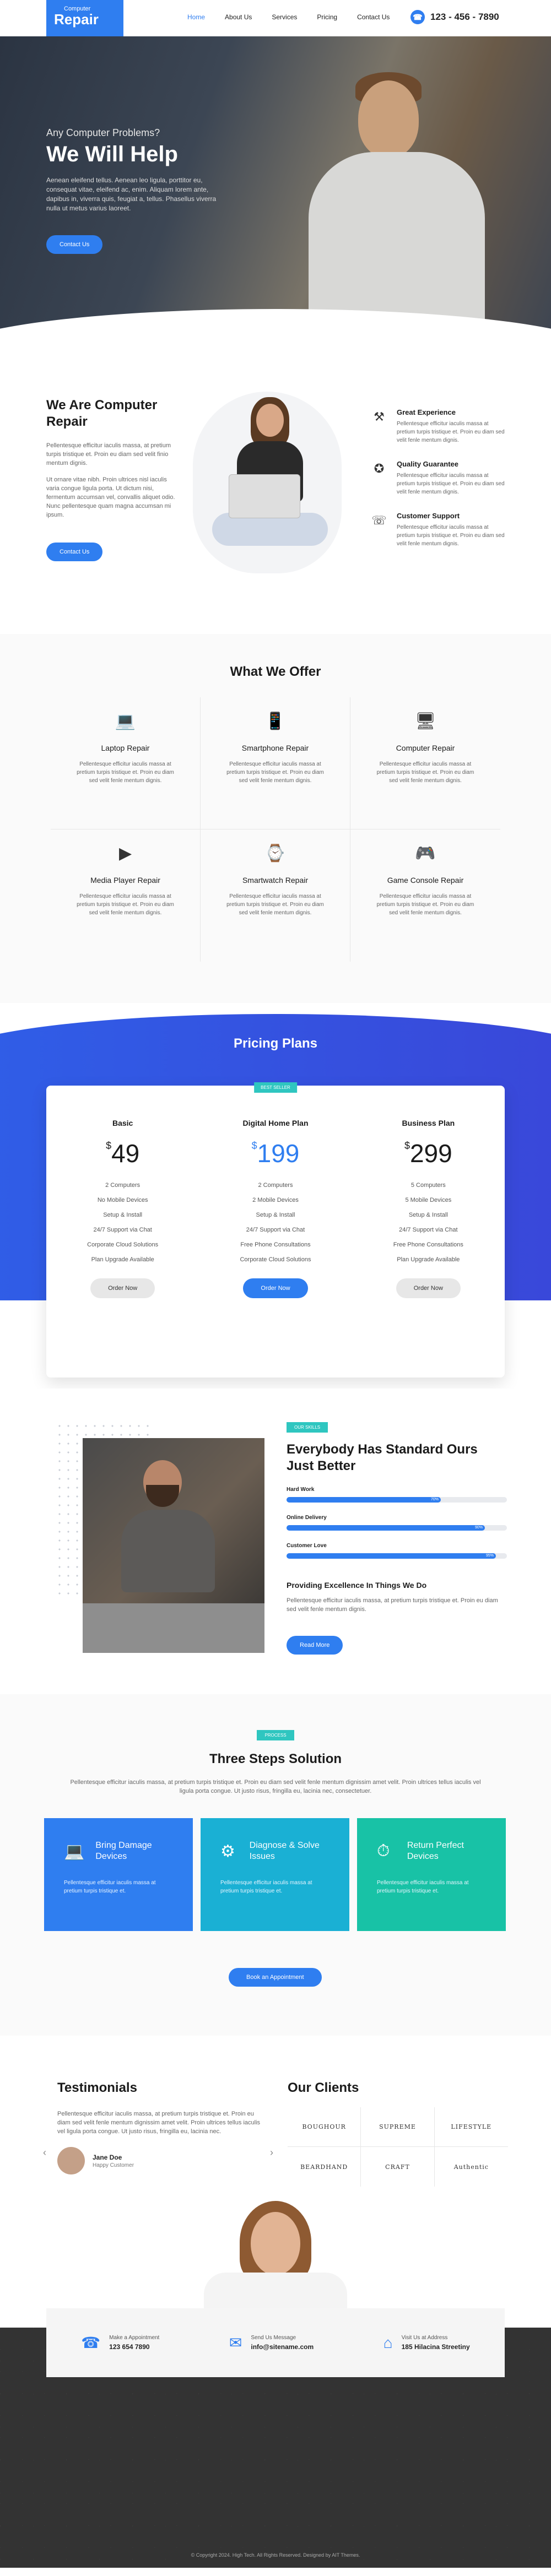  What do you see at coordinates (124, 1851) in the screenshot?
I see `step-title: Bring Damage Devices` at bounding box center [124, 1851].